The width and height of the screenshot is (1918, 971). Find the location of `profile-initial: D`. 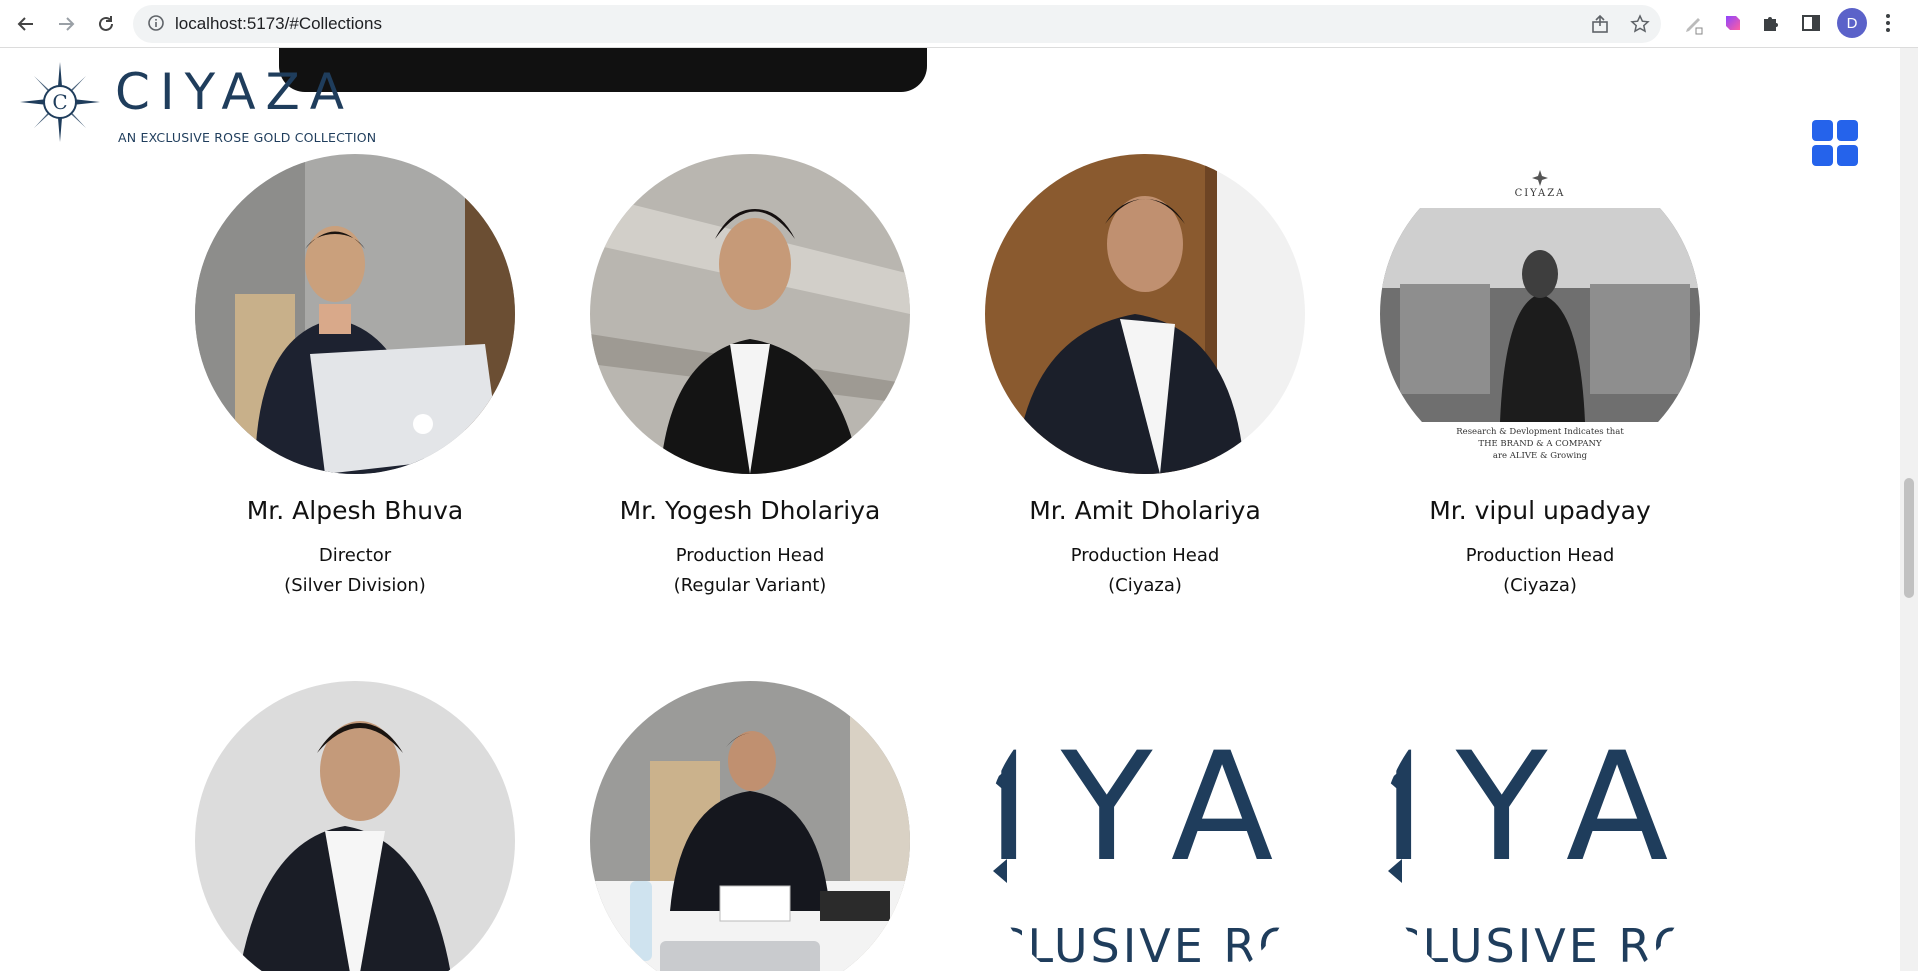

profile-initial: D is located at coordinates (1852, 23).